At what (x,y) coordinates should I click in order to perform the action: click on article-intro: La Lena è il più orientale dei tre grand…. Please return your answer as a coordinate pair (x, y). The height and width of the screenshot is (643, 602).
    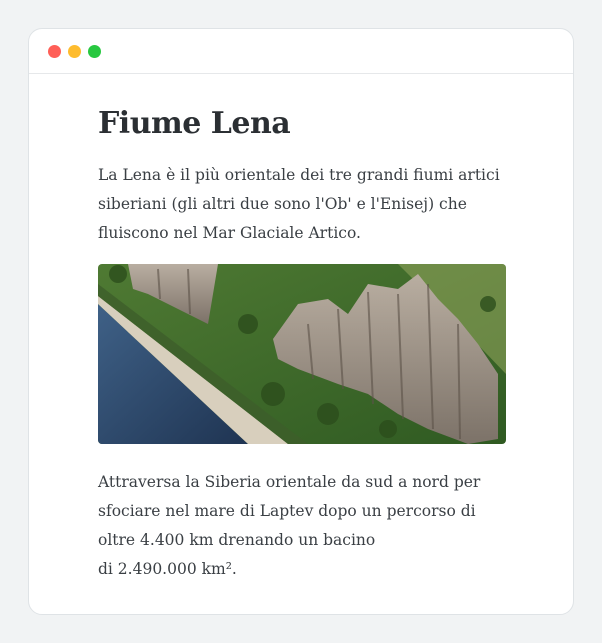
    Looking at the image, I should click on (299, 204).